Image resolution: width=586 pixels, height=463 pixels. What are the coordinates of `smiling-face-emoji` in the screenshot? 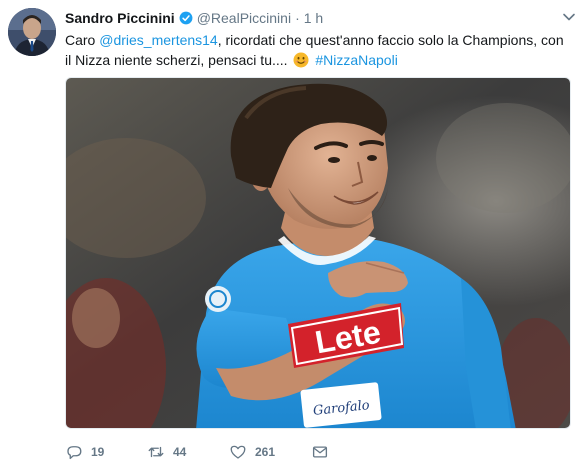 It's located at (301, 60).